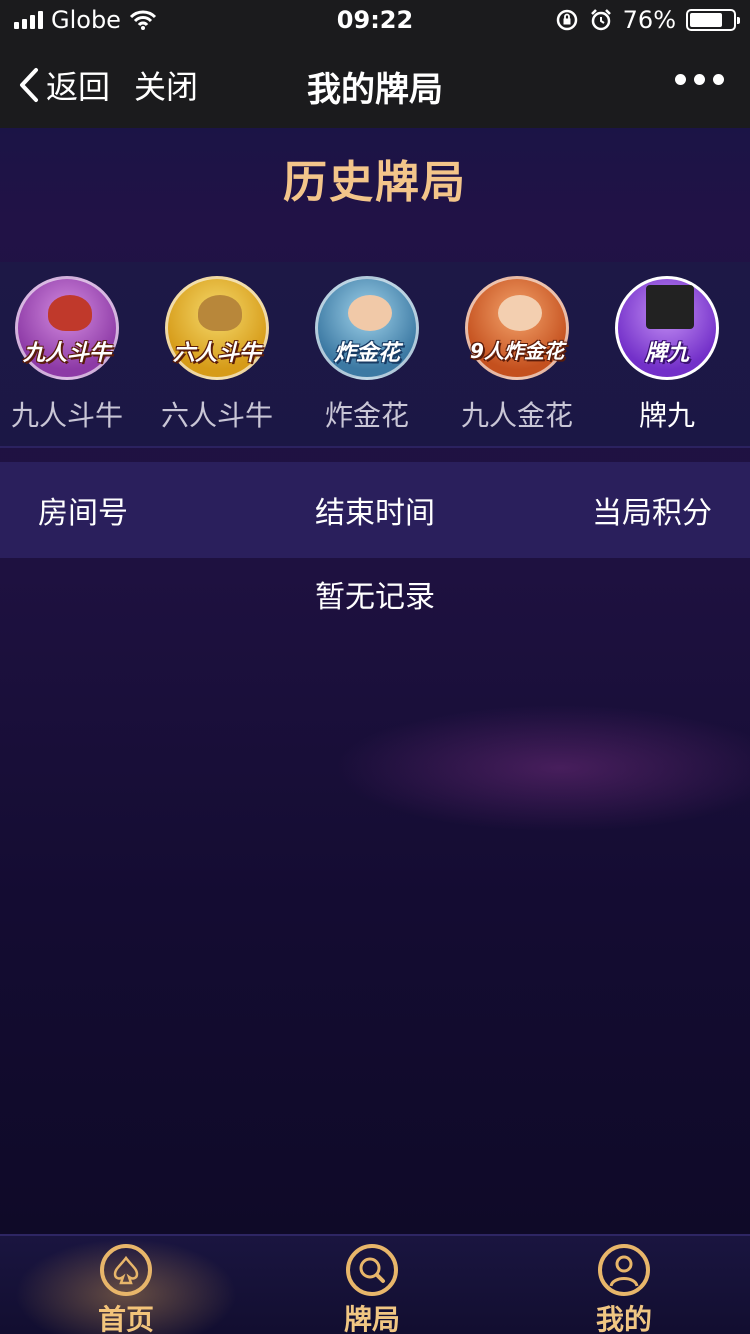 The image size is (750, 1334). I want to click on tab-home: 首页, so click(126, 1284).